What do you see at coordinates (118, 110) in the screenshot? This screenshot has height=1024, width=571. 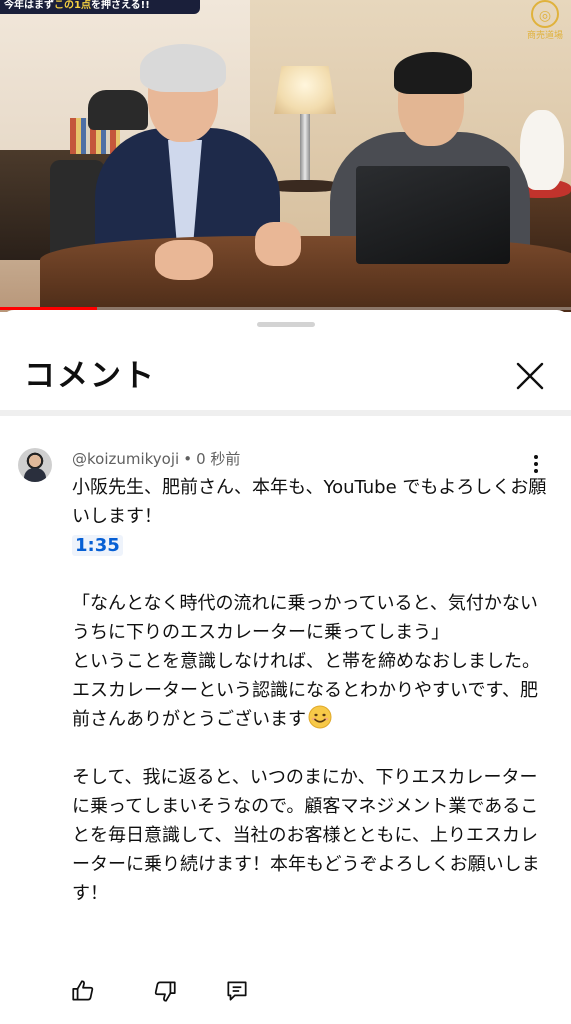 I see `video-chair` at bounding box center [118, 110].